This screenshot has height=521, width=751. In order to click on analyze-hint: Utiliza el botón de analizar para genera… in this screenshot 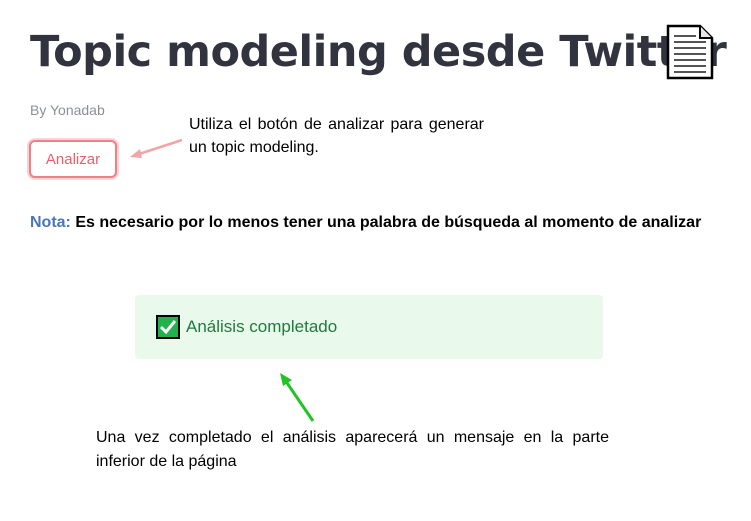, I will do `click(336, 136)`.